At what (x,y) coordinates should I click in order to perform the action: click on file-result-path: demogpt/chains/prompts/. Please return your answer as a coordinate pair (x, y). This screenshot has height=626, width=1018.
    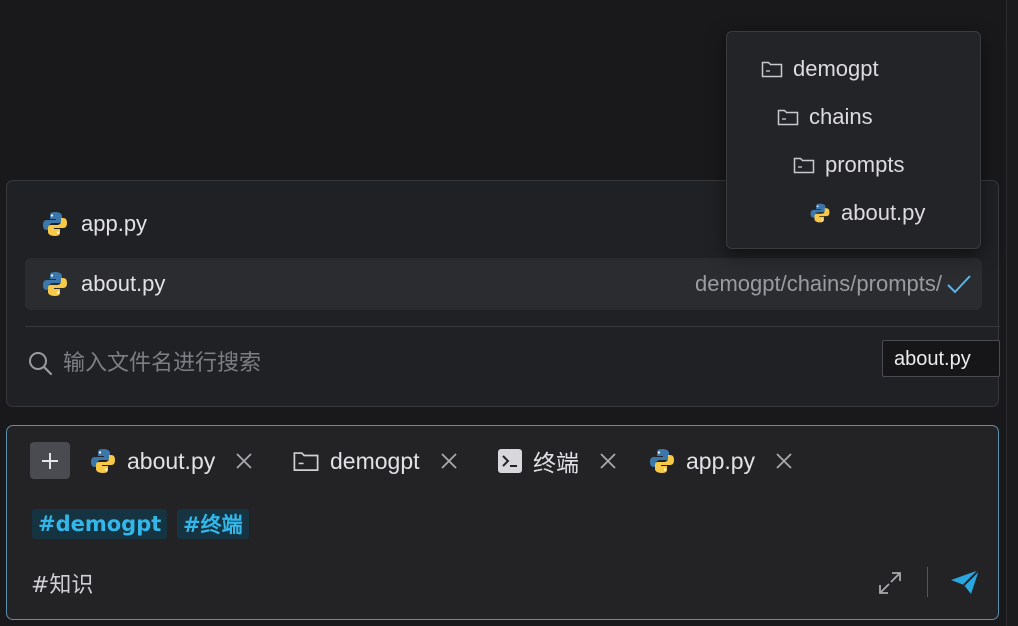
    Looking at the image, I should click on (818, 283).